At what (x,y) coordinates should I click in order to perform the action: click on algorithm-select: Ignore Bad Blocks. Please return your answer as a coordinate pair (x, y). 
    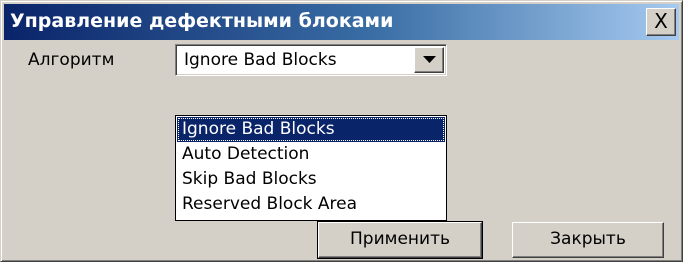
    Looking at the image, I should click on (311, 60).